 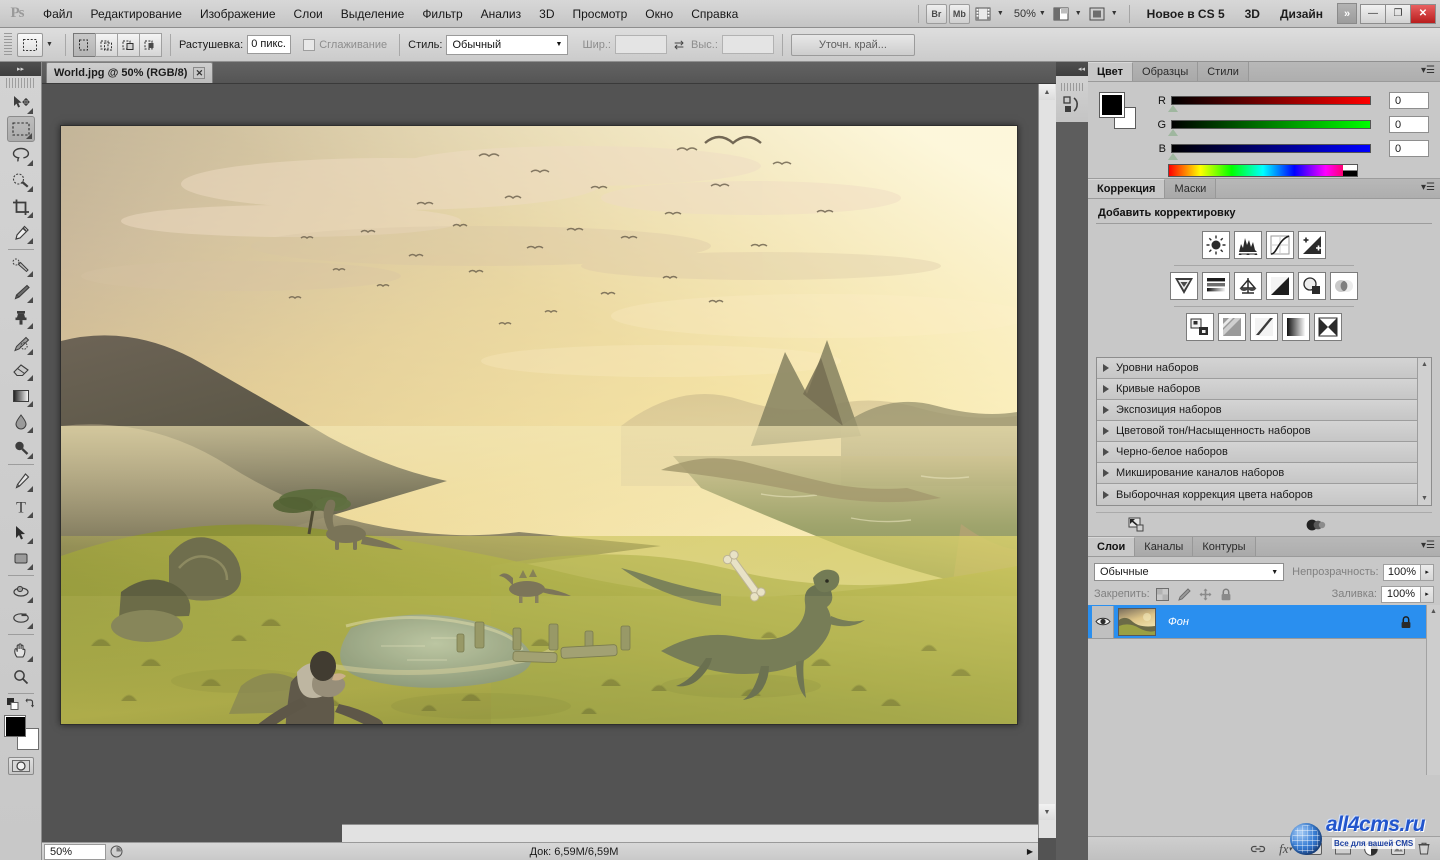 I want to click on tab-styles: Стили, so click(x=1223, y=71).